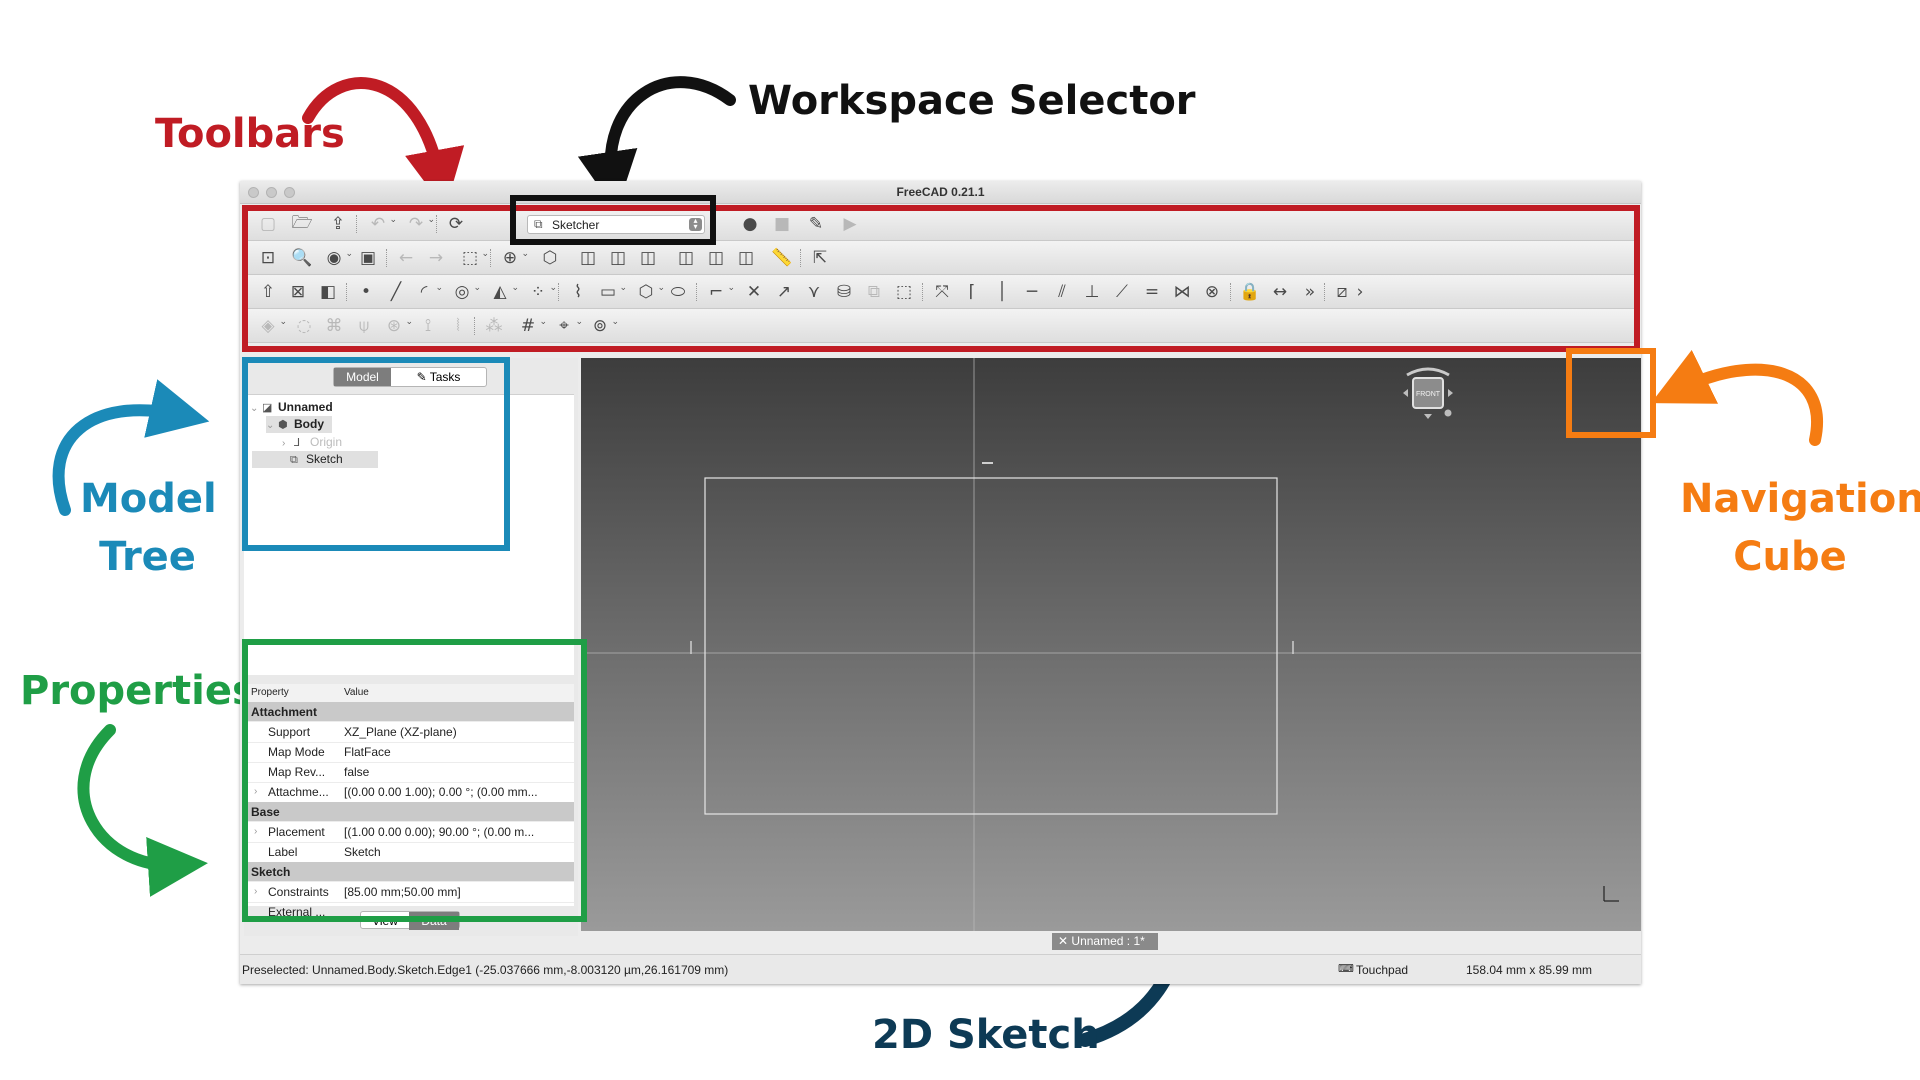 The height and width of the screenshot is (1080, 1920). What do you see at coordinates (1529, 970) in the screenshot?
I see `dimension-readout: 158.04 mm x 85.99 mm` at bounding box center [1529, 970].